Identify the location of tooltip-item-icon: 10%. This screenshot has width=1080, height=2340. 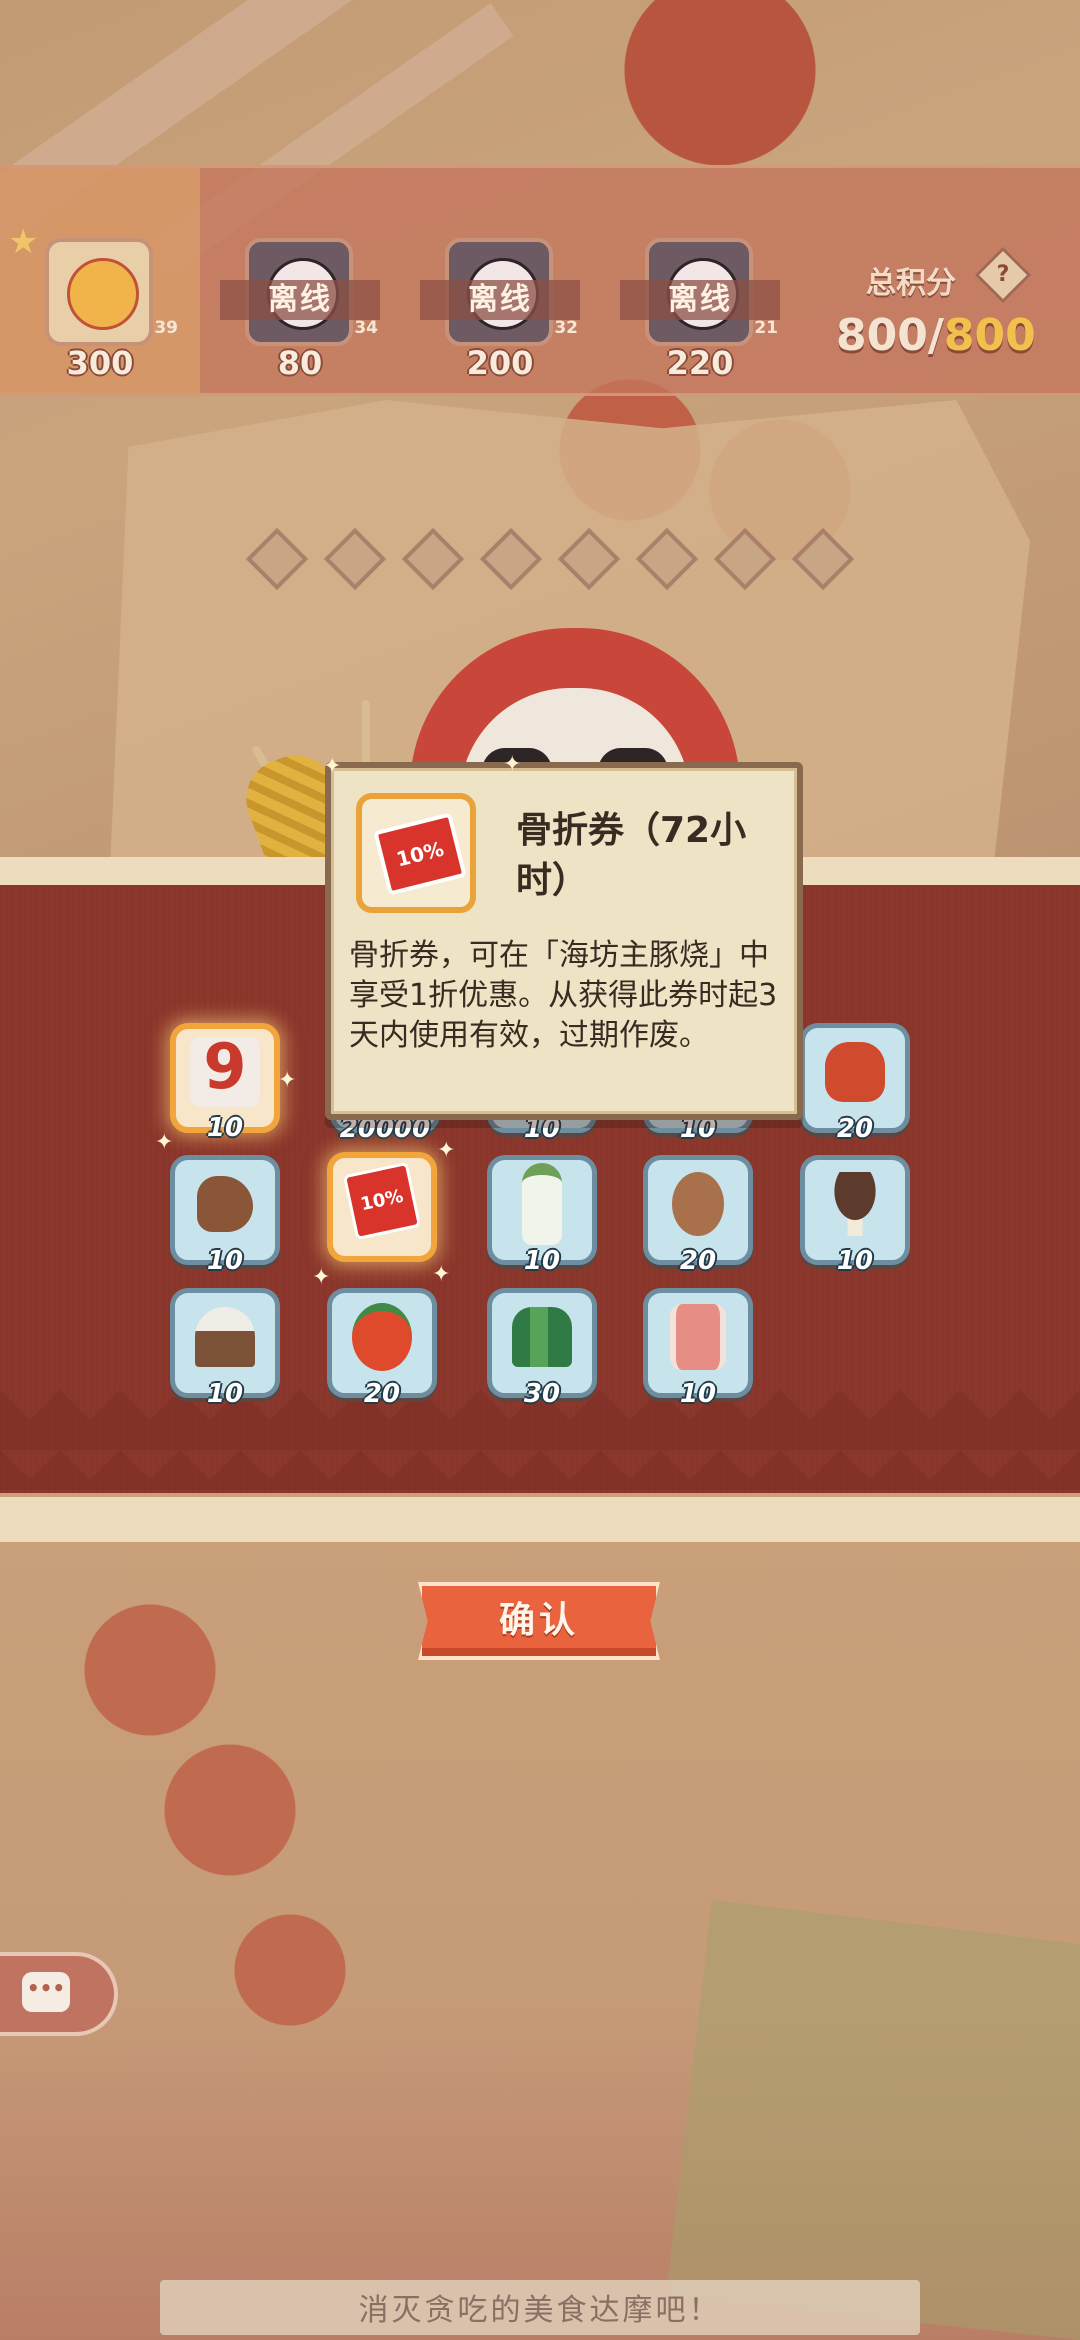
(416, 853).